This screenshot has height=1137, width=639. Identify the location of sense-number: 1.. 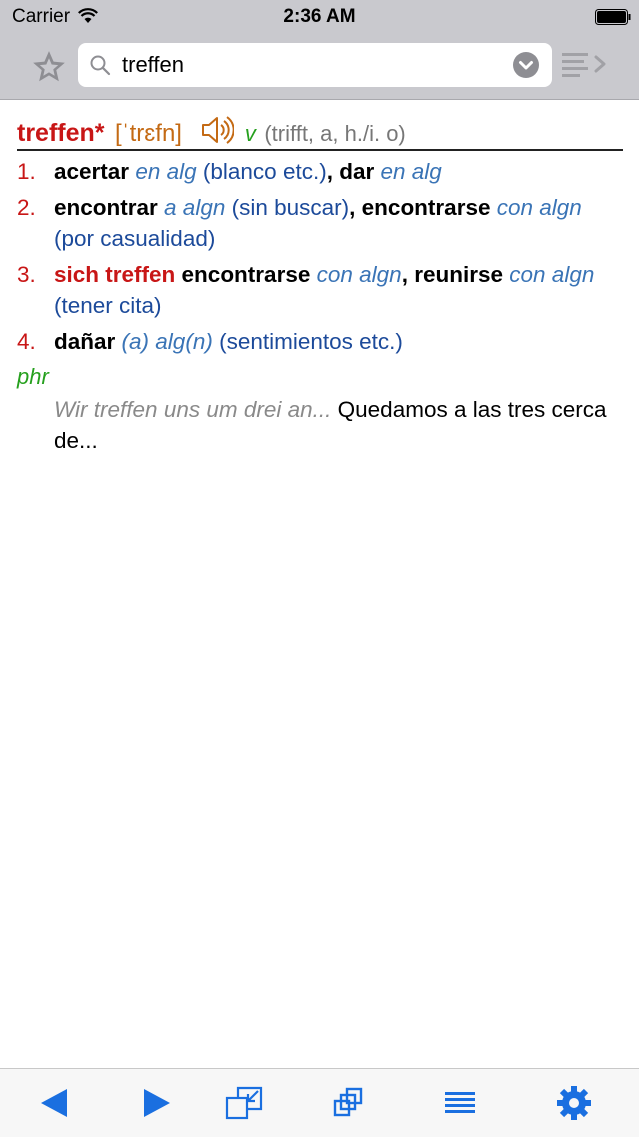
(26, 171).